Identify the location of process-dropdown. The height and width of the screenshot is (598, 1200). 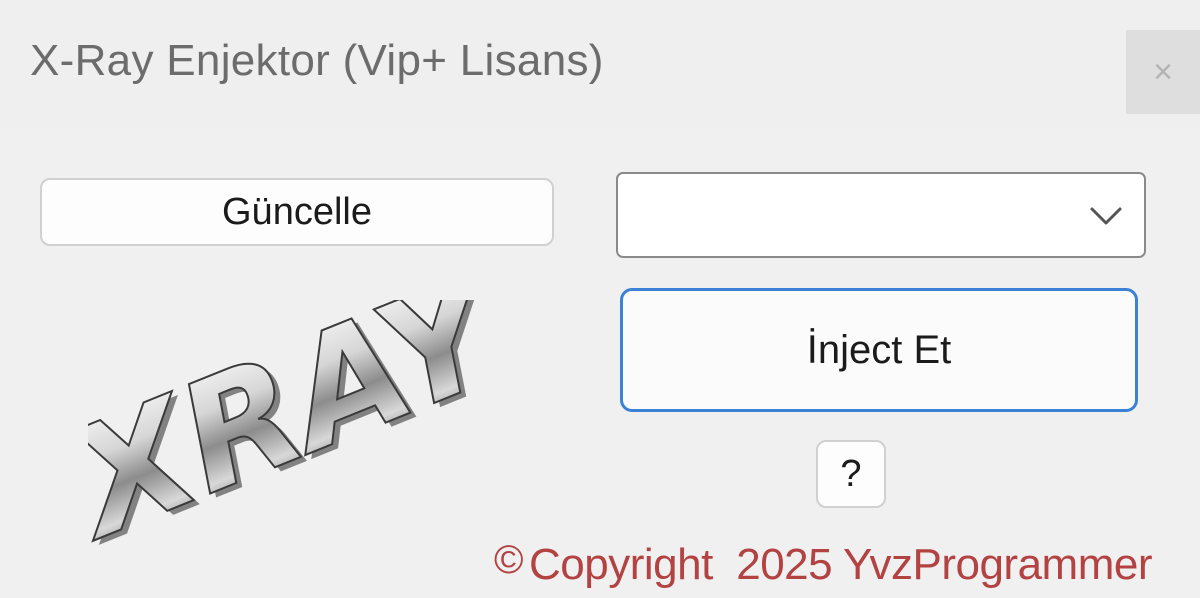
(881, 215).